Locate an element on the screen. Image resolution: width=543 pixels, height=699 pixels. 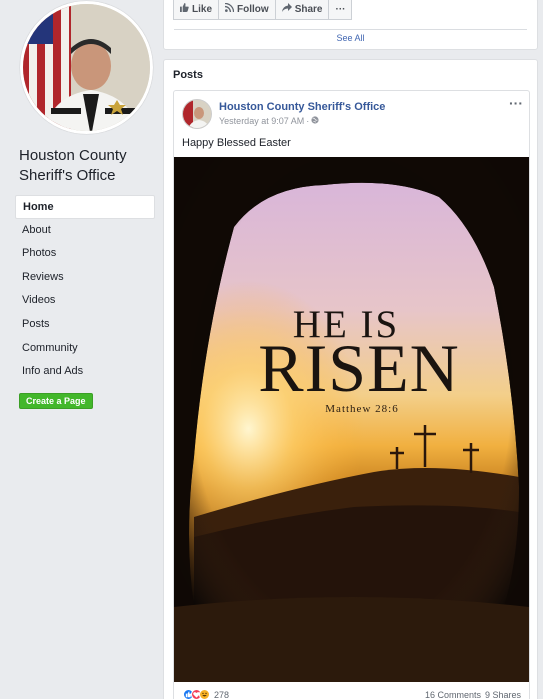
nav-item-about: About is located at coordinates (85, 231).